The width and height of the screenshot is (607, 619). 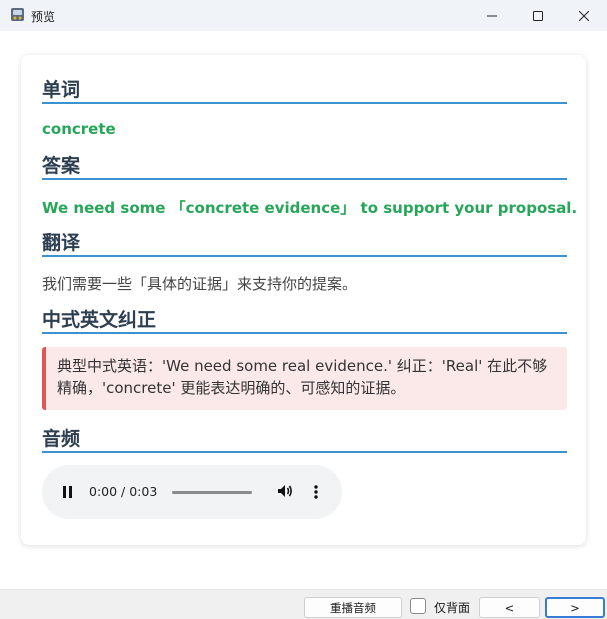 I want to click on title-bar: 预览, so click(x=303, y=15).